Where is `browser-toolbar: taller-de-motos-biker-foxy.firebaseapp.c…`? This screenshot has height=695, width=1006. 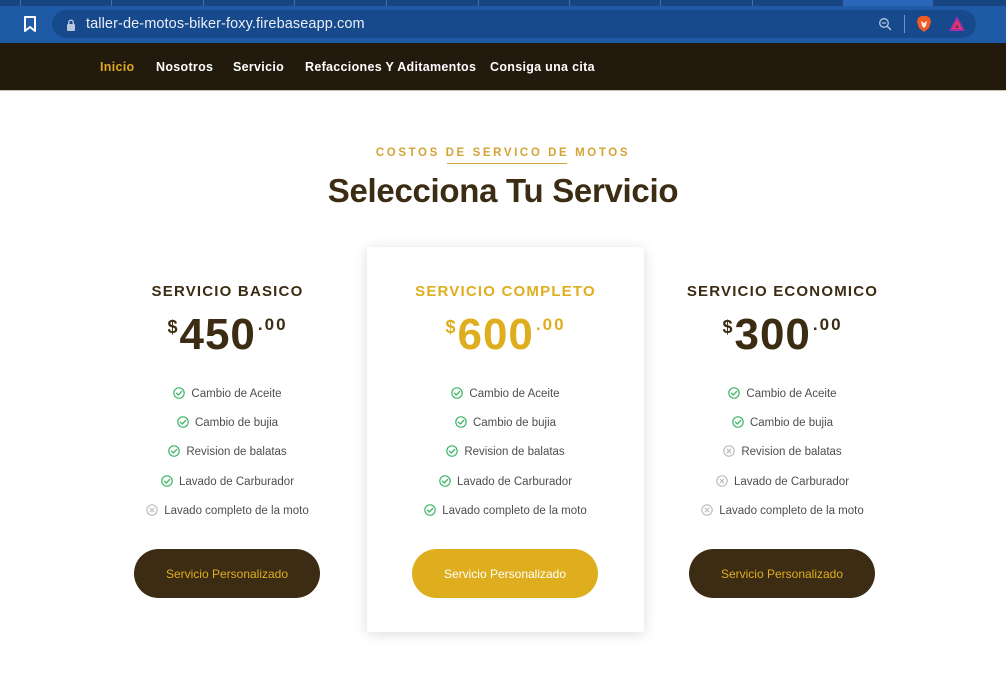 browser-toolbar: taller-de-motos-biker-foxy.firebaseapp.c… is located at coordinates (503, 21).